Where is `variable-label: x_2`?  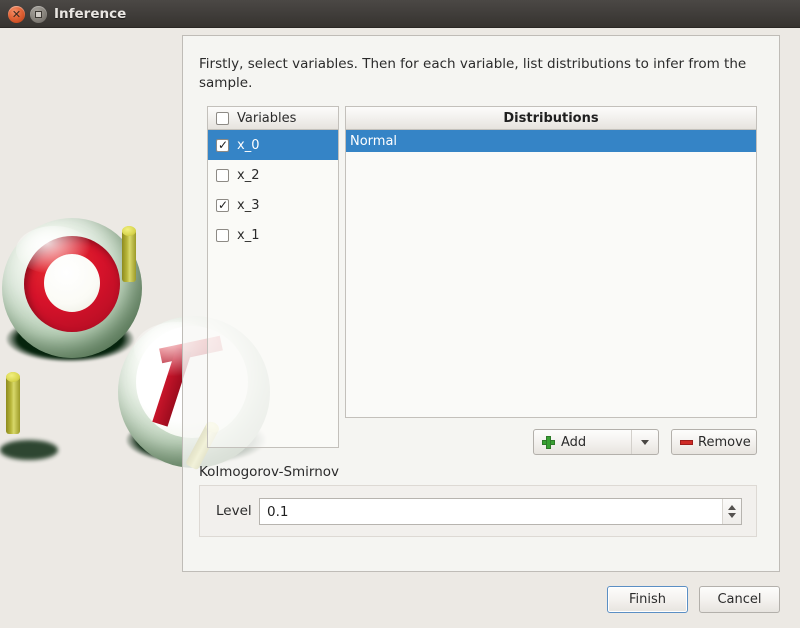 variable-label: x_2 is located at coordinates (248, 175).